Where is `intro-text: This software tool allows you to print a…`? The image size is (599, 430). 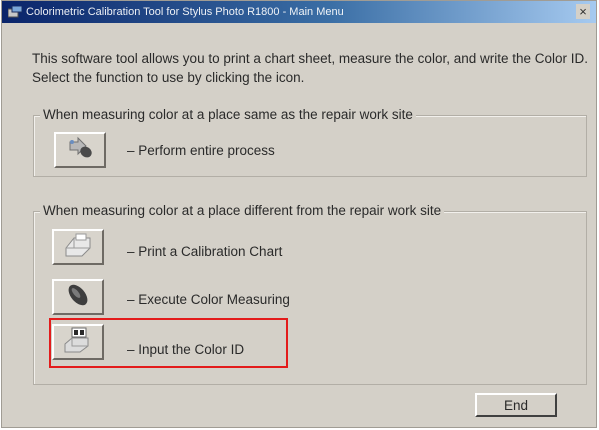 intro-text: This software tool allows you to print a… is located at coordinates (310, 68).